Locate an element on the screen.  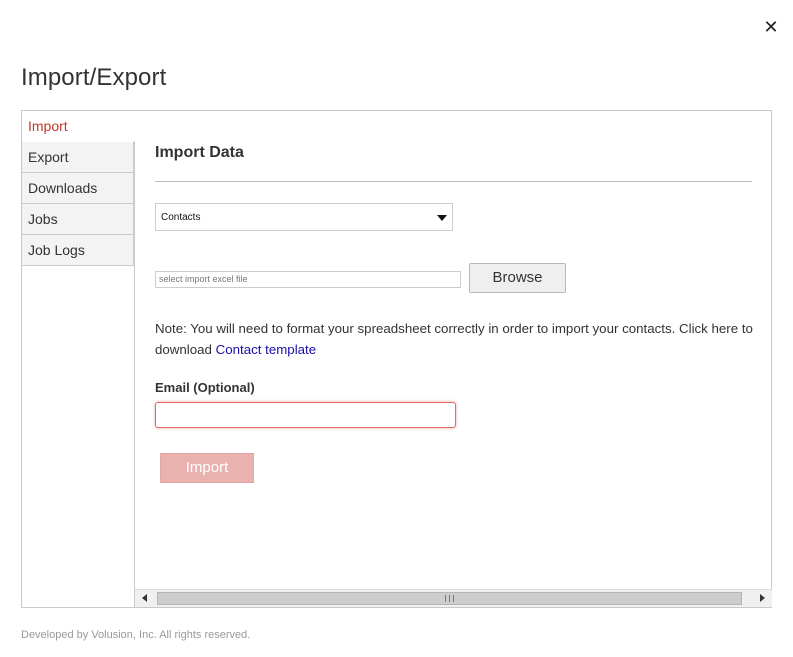
import-type-select: Contacts is located at coordinates (304, 217).